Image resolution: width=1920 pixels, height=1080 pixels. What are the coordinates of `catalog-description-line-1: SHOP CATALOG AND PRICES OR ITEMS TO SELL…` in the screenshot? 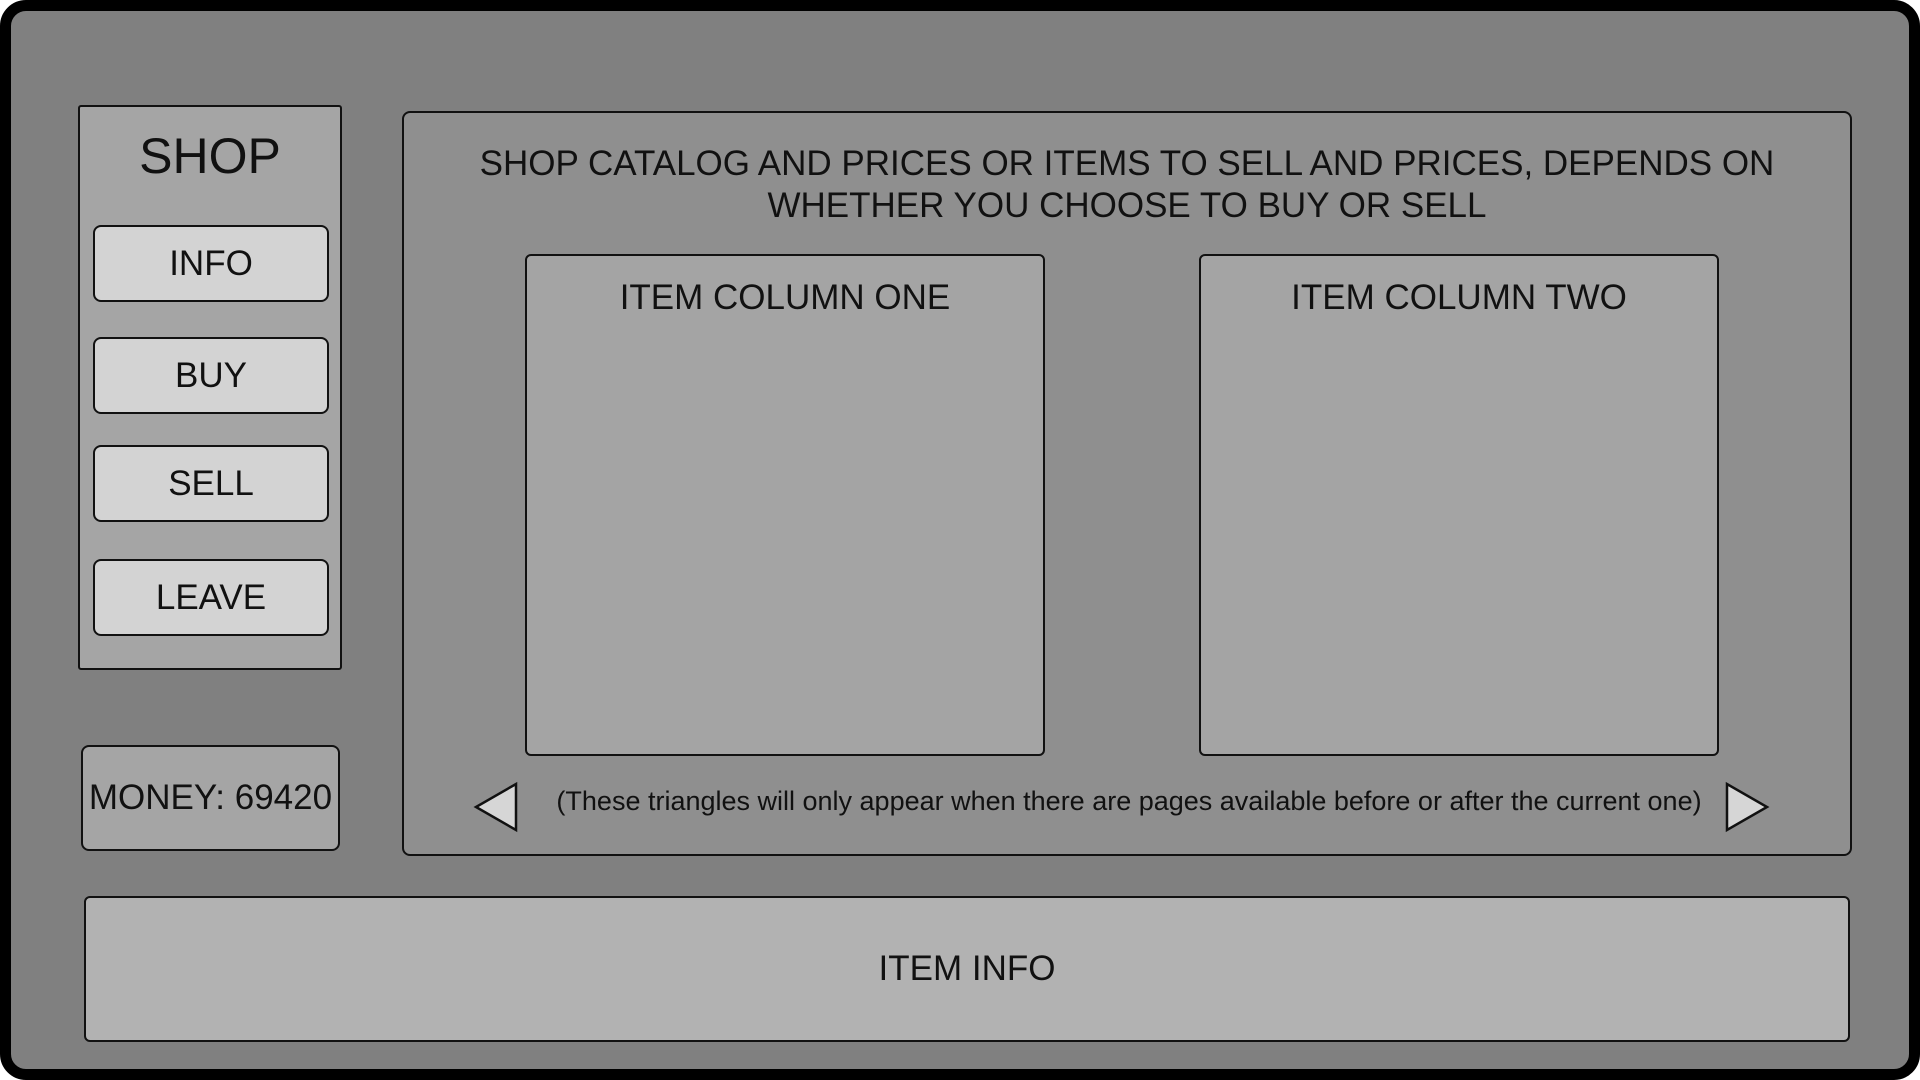 It's located at (1127, 163).